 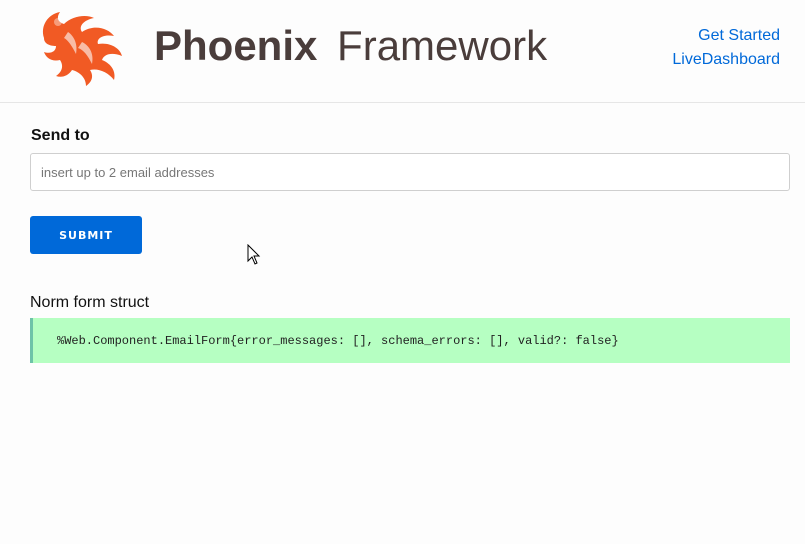 I want to click on brand-light-text: Framework, so click(x=442, y=45).